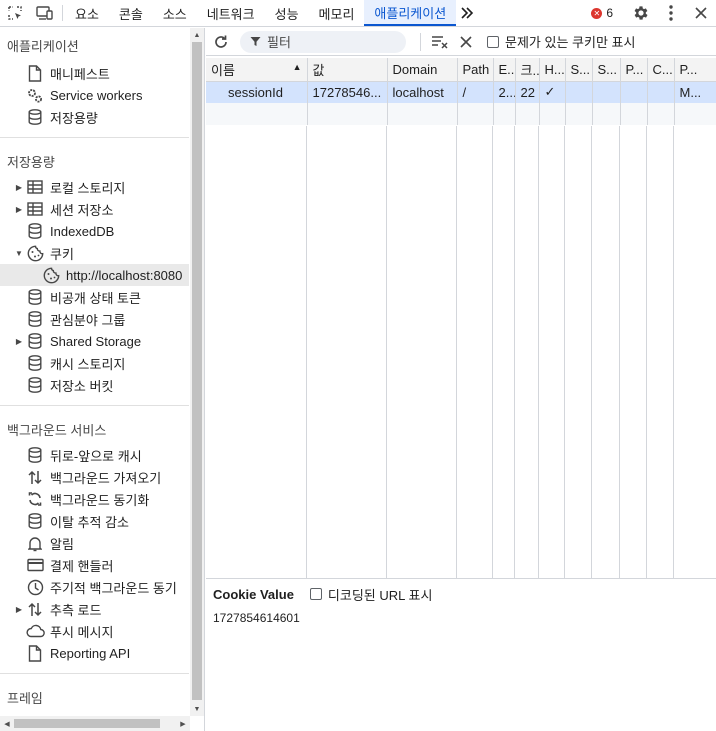 Image resolution: width=716 pixels, height=731 pixels. I want to click on sidebar-item-알림: 알림, so click(94, 543).